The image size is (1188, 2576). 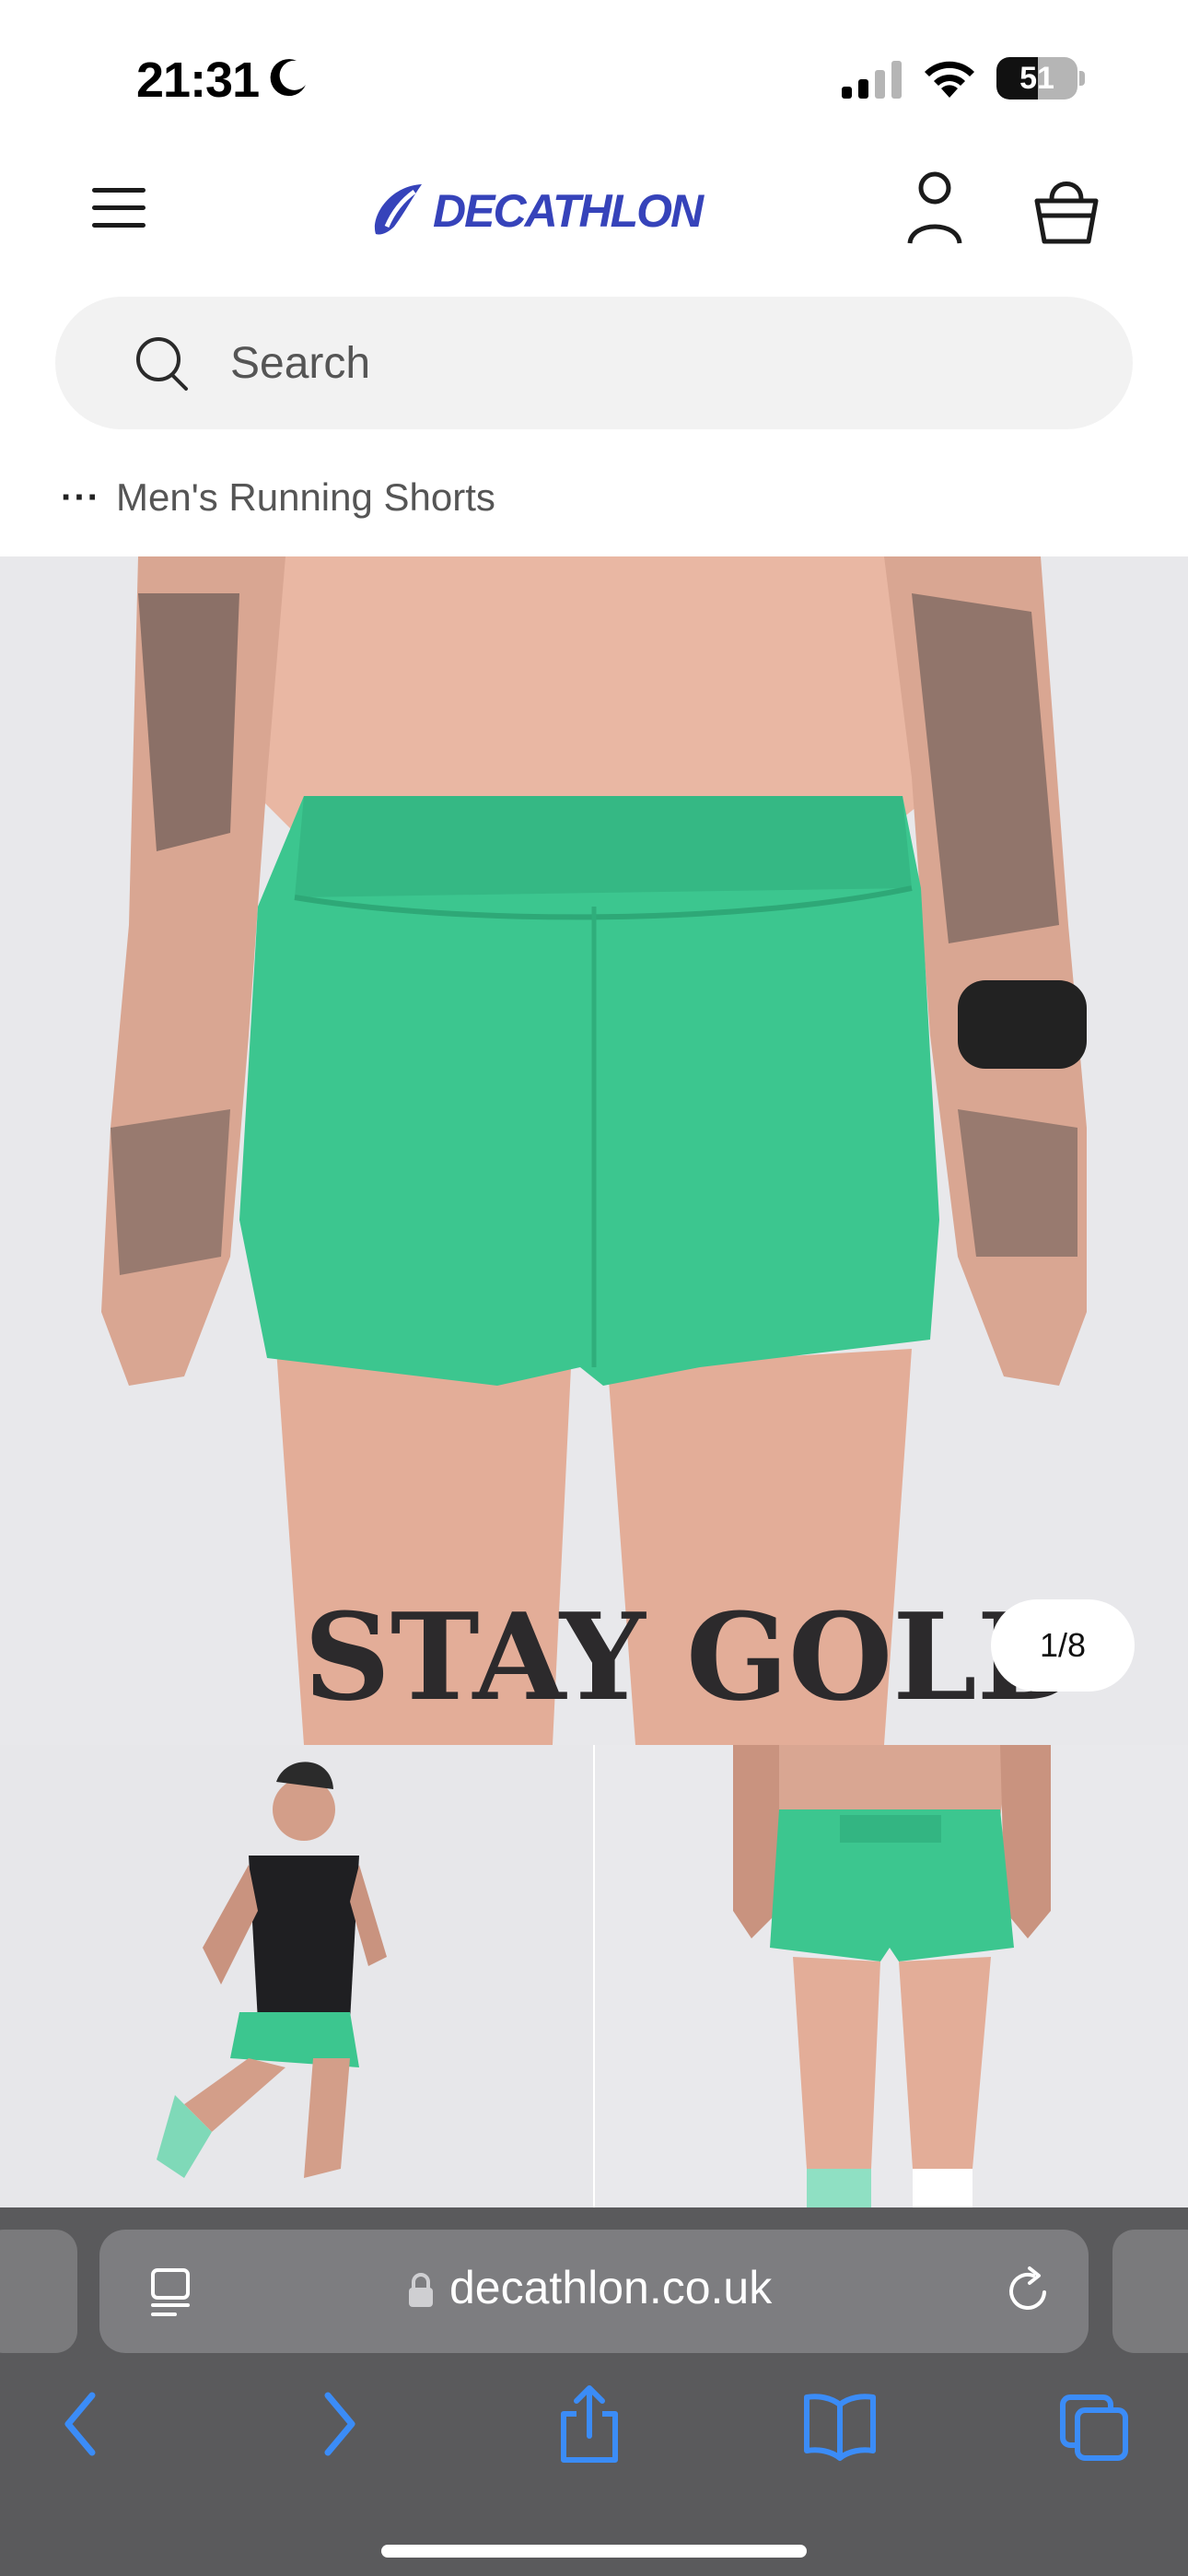 I want to click on moon-icon, so click(x=288, y=78).